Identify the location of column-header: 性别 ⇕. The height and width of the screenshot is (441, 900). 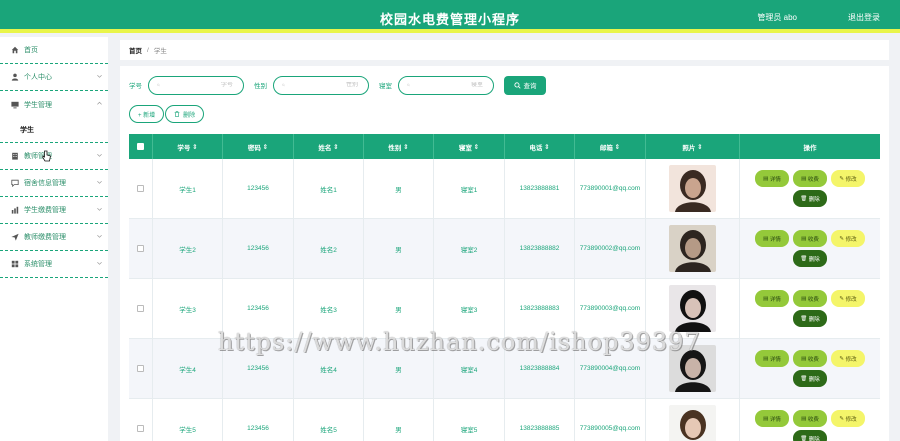
(399, 146).